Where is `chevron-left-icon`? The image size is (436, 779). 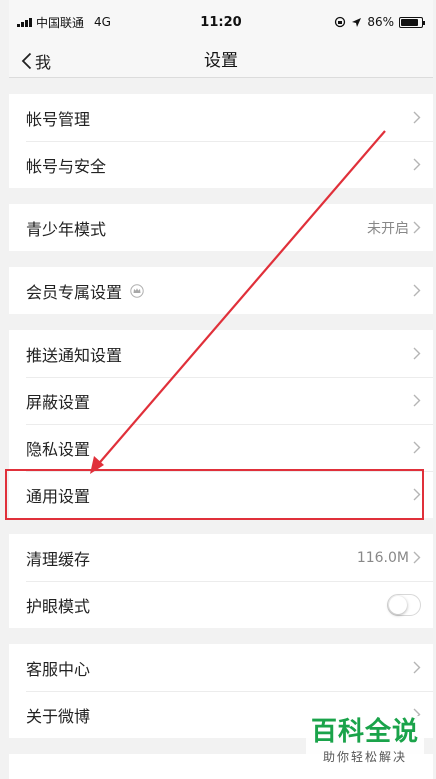 chevron-left-icon is located at coordinates (26, 61).